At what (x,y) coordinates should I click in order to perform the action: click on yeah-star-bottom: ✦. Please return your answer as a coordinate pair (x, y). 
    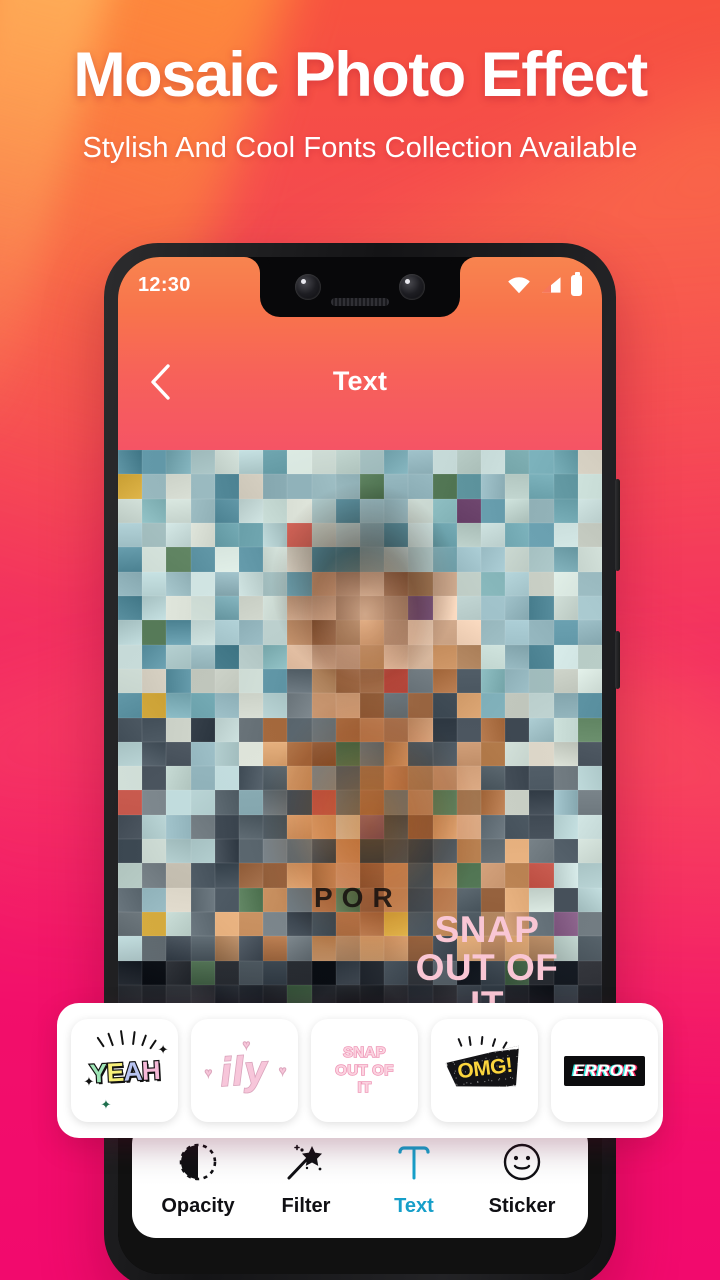
    Looking at the image, I should click on (106, 1104).